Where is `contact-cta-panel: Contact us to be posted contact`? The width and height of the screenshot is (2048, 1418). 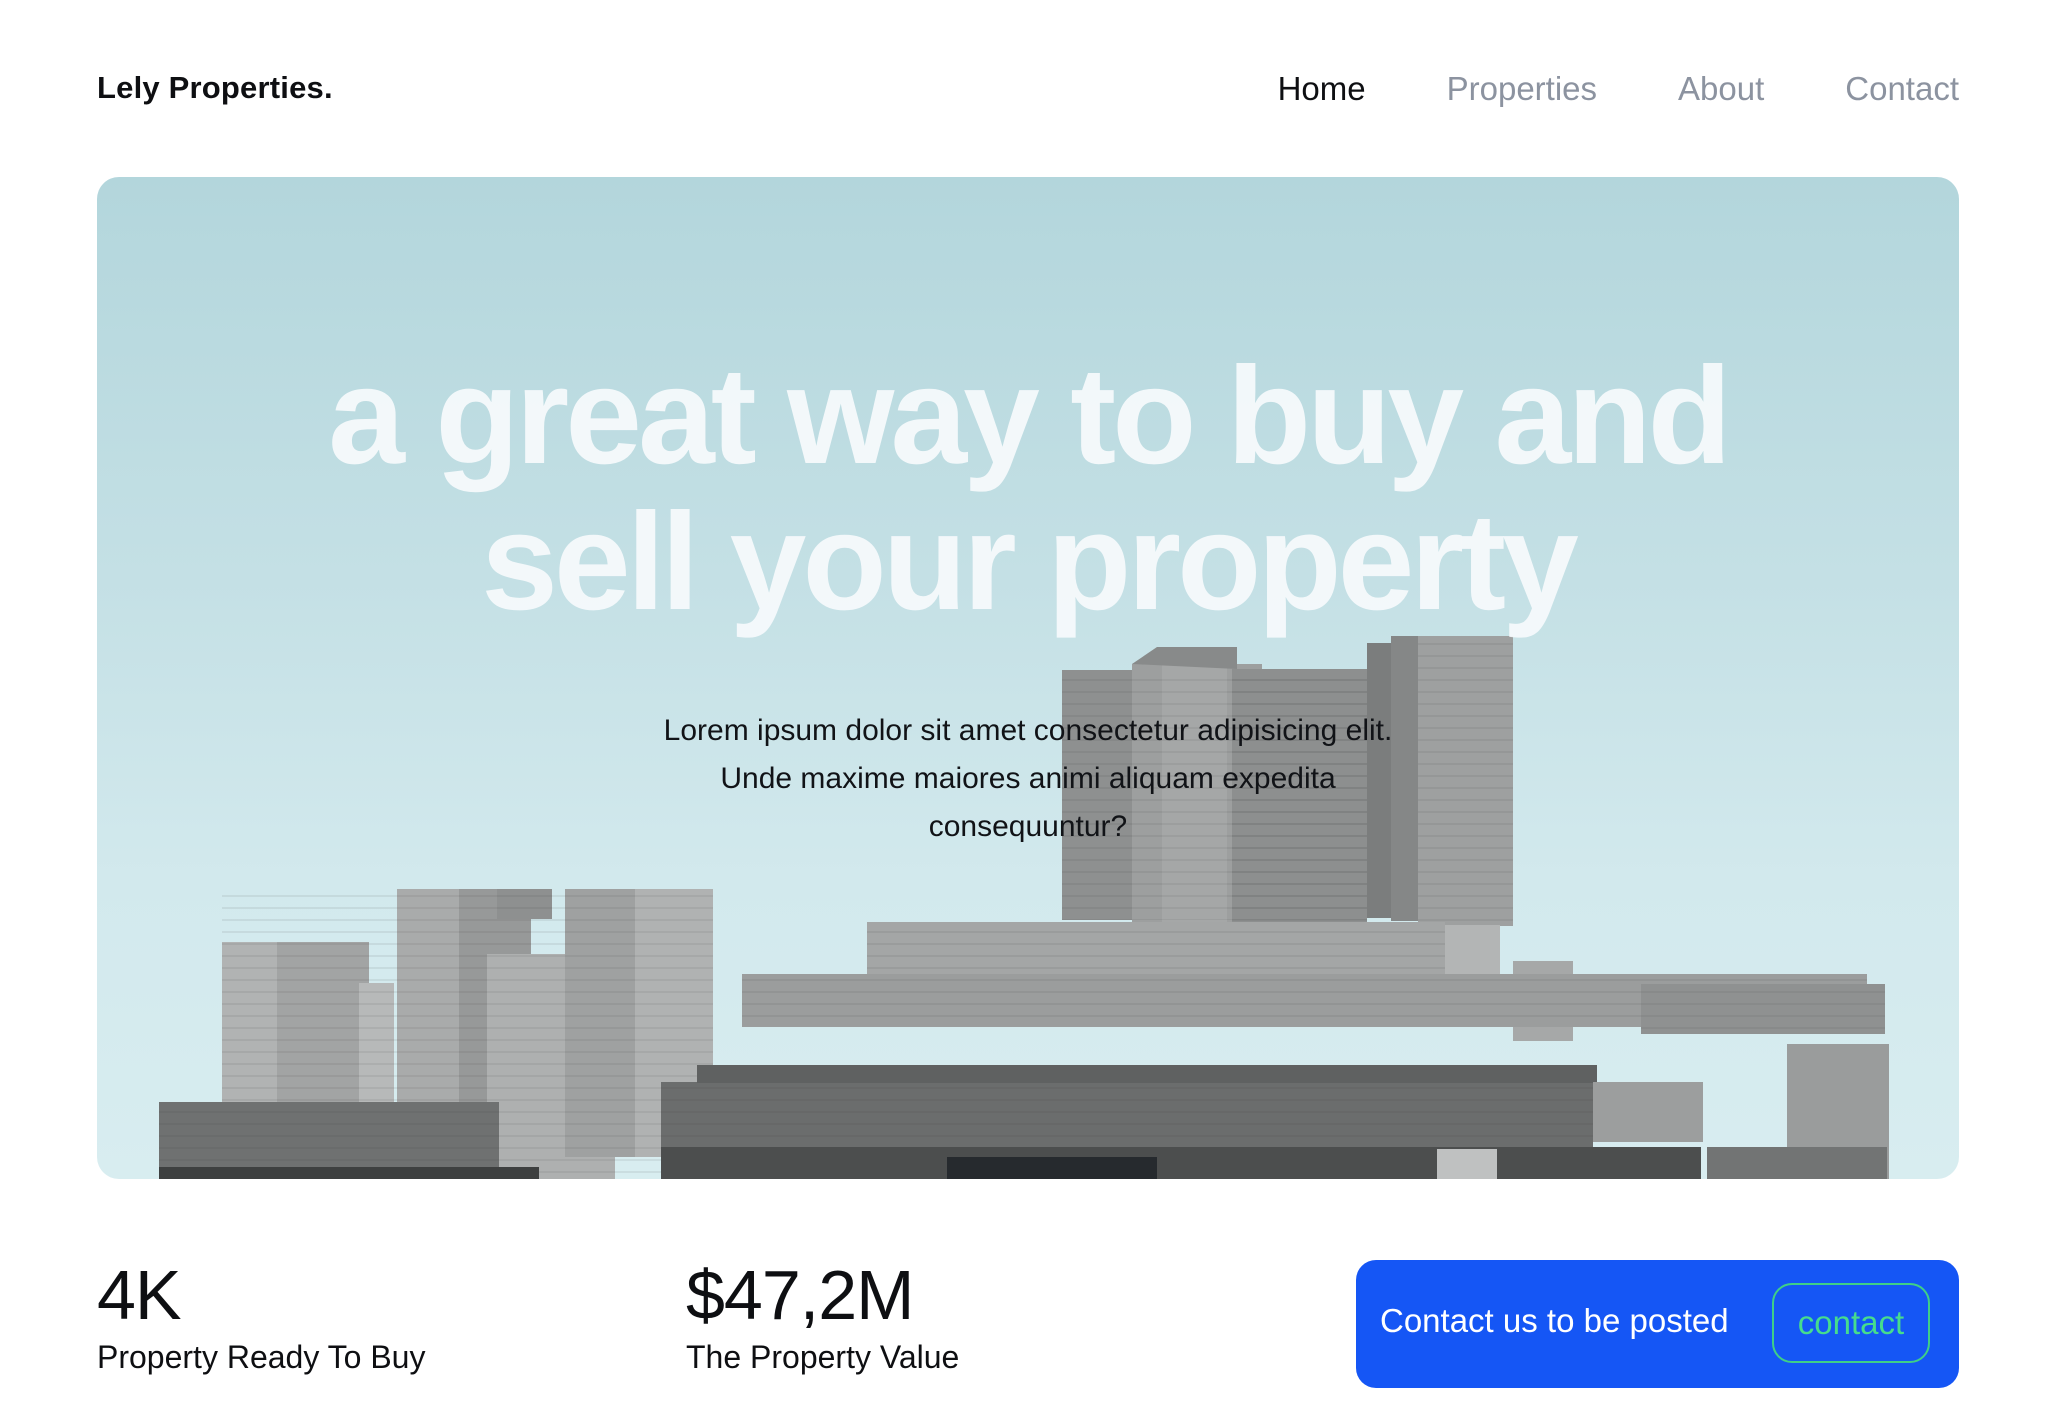 contact-cta-panel: Contact us to be posted contact is located at coordinates (1657, 1324).